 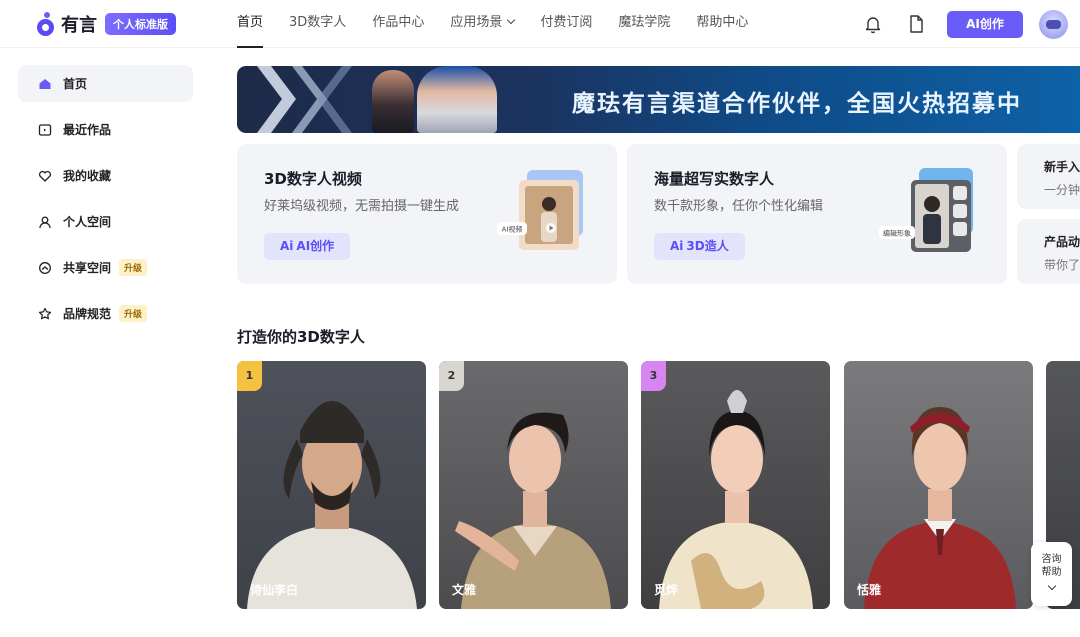 I want to click on digital-human-card: 恬雅, so click(x=938, y=485).